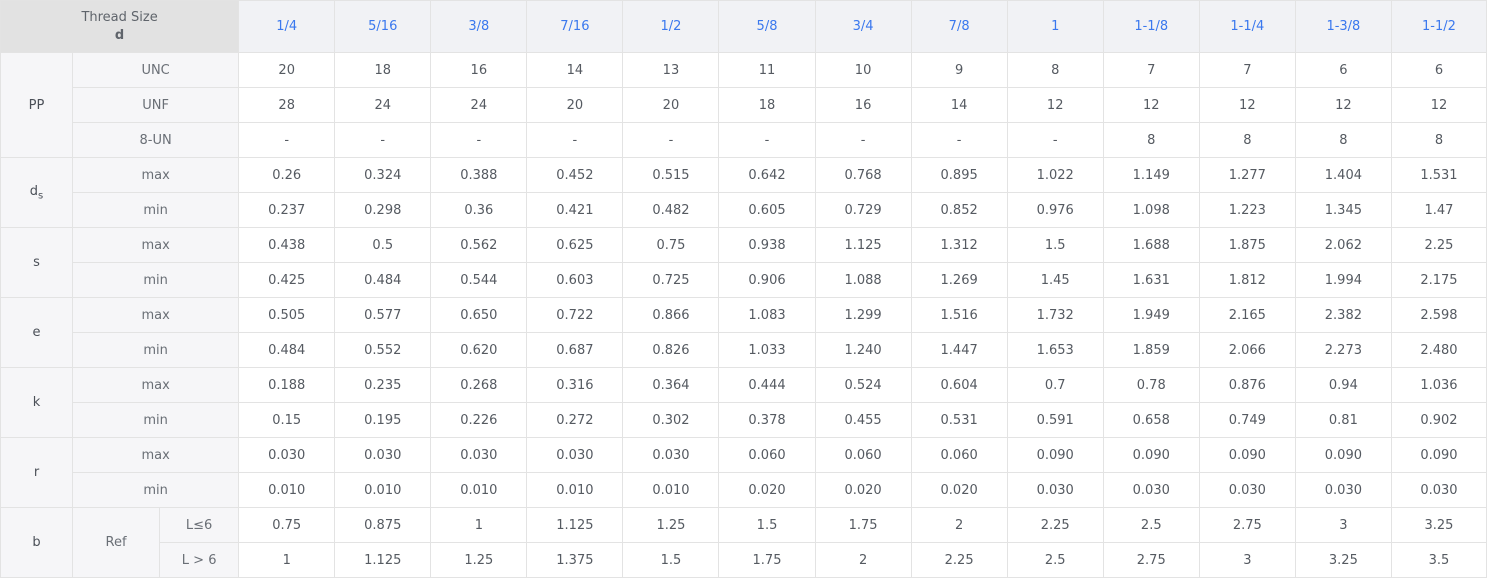 This screenshot has height=581, width=1487. I want to click on size-header: 1-1/4, so click(1247, 26).